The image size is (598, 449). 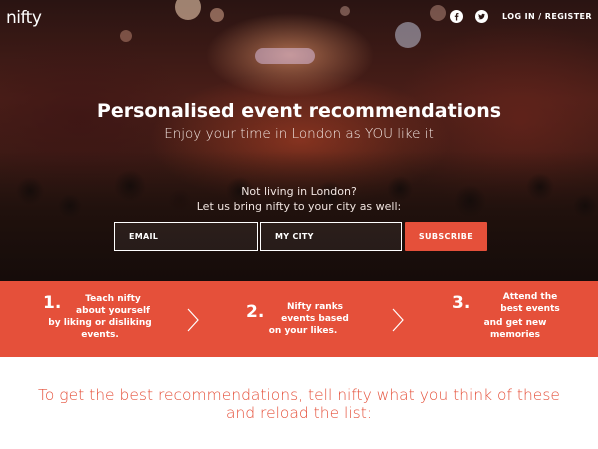 I want to click on step-description: Nifty ranks events based, so click(x=315, y=313).